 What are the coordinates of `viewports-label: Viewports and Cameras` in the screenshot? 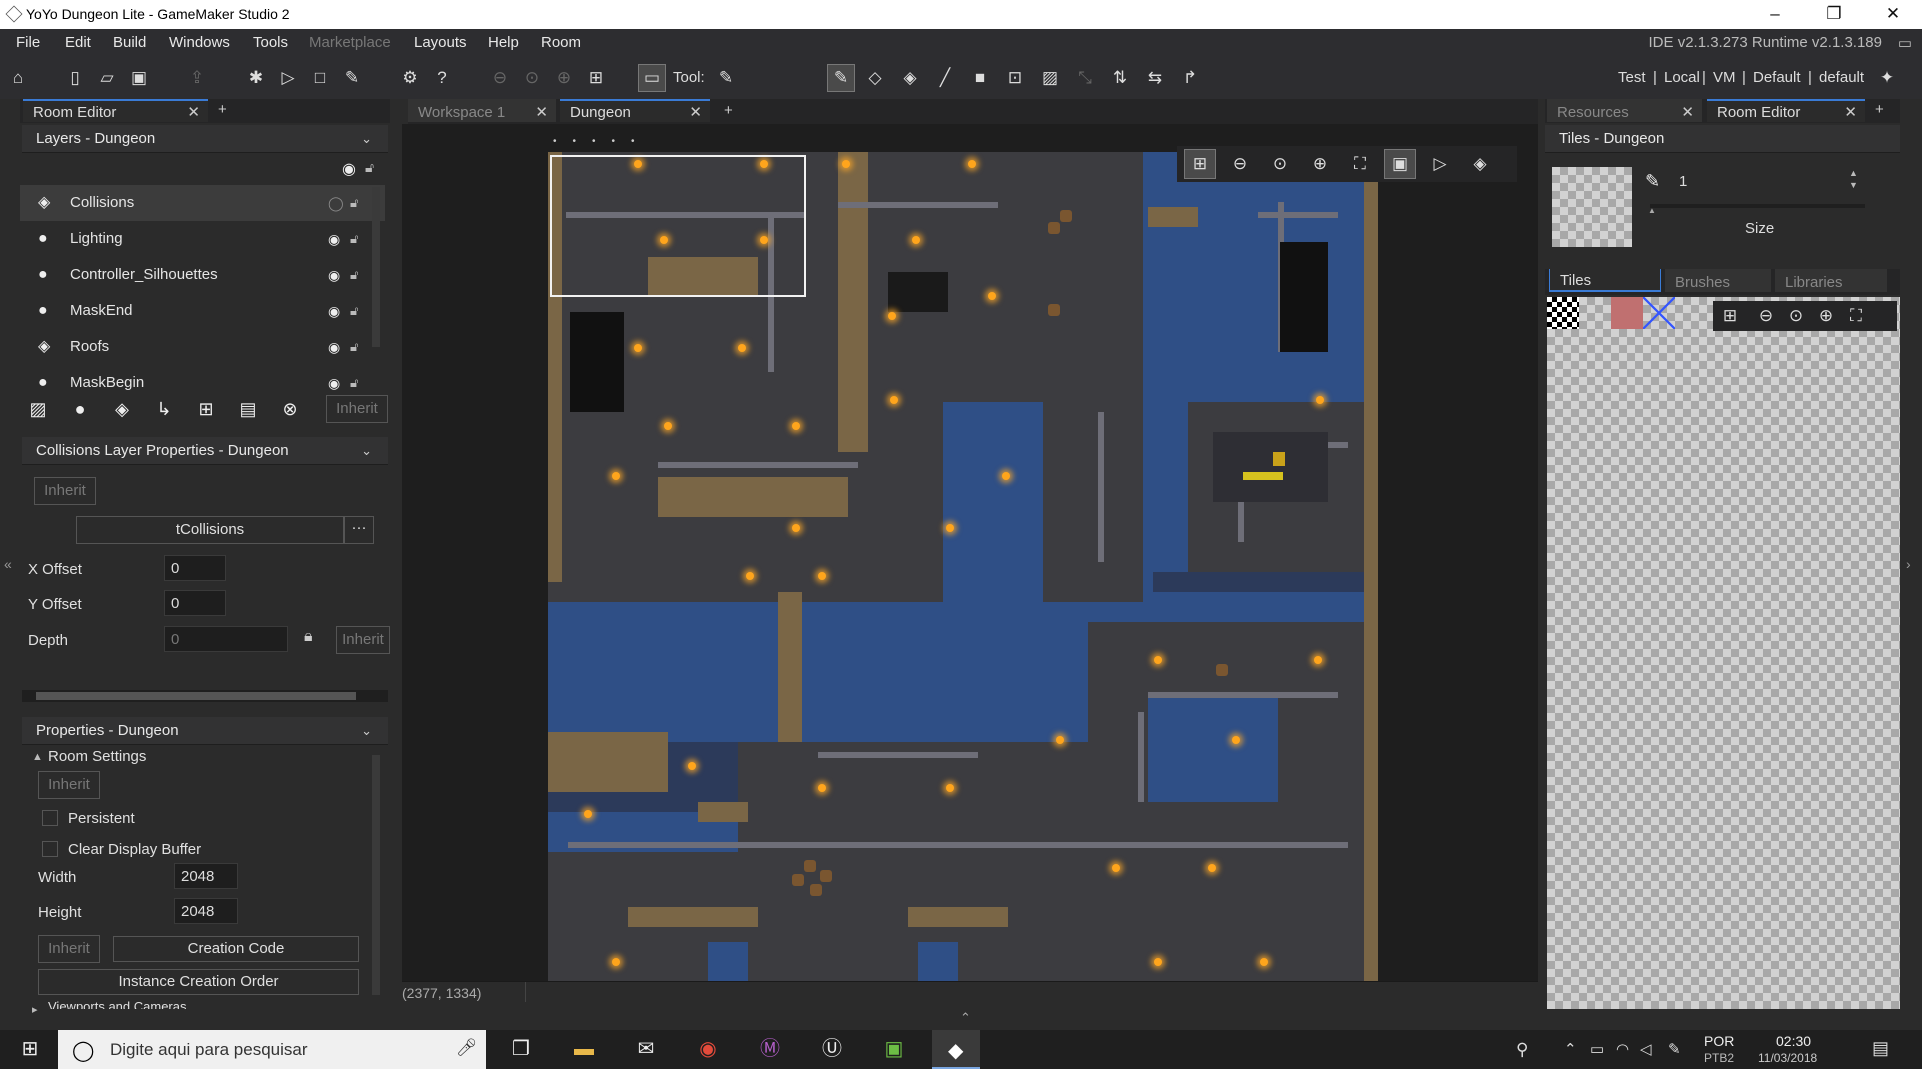 It's located at (117, 1004).